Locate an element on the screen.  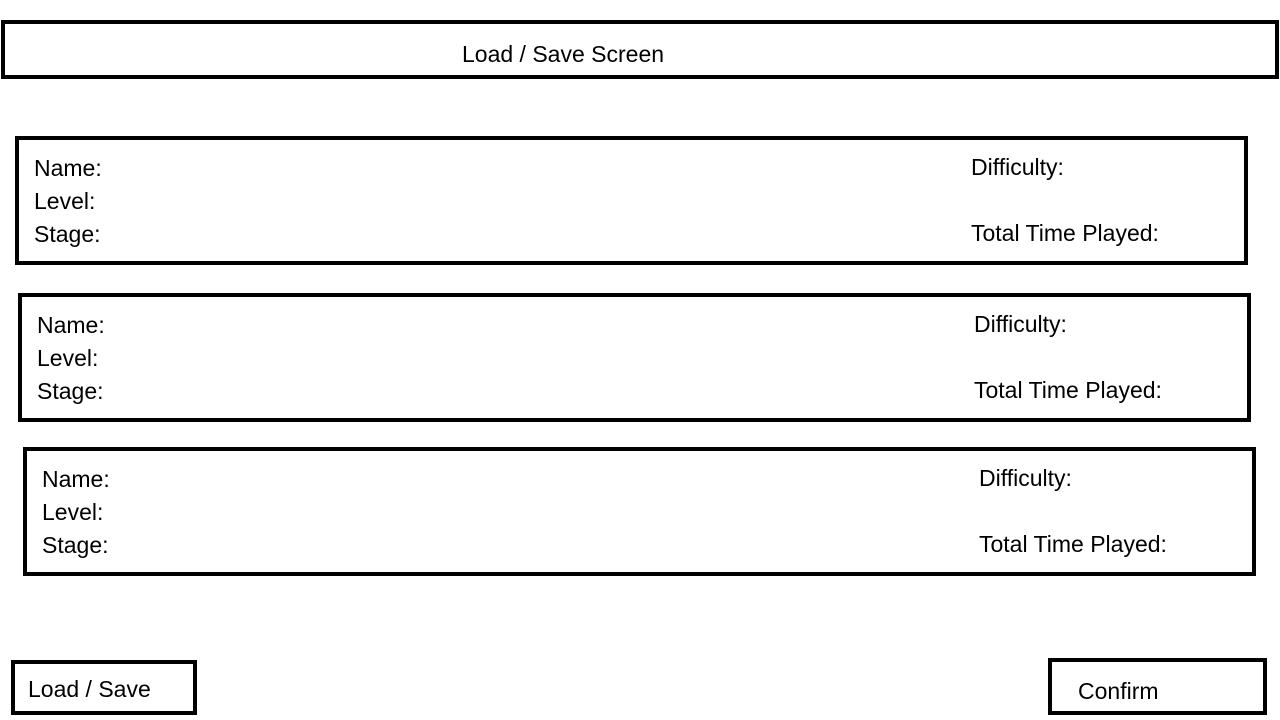
title-bar: Load / Save Screen is located at coordinates (640, 49).